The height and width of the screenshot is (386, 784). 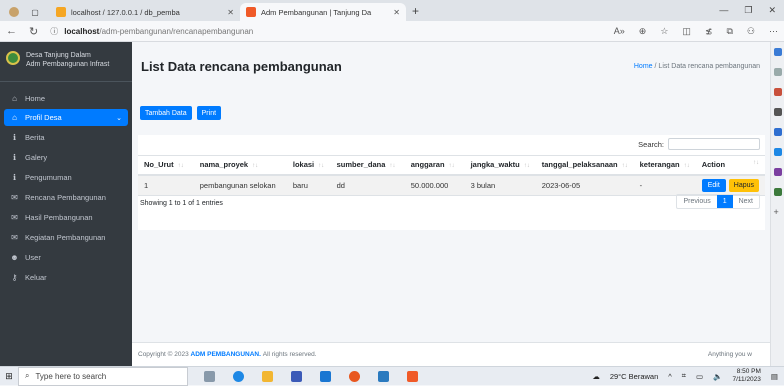 What do you see at coordinates (66, 117) in the screenshot?
I see `sidebar-item-profil-desa: ⌂ Profil Desa ⌄` at bounding box center [66, 117].